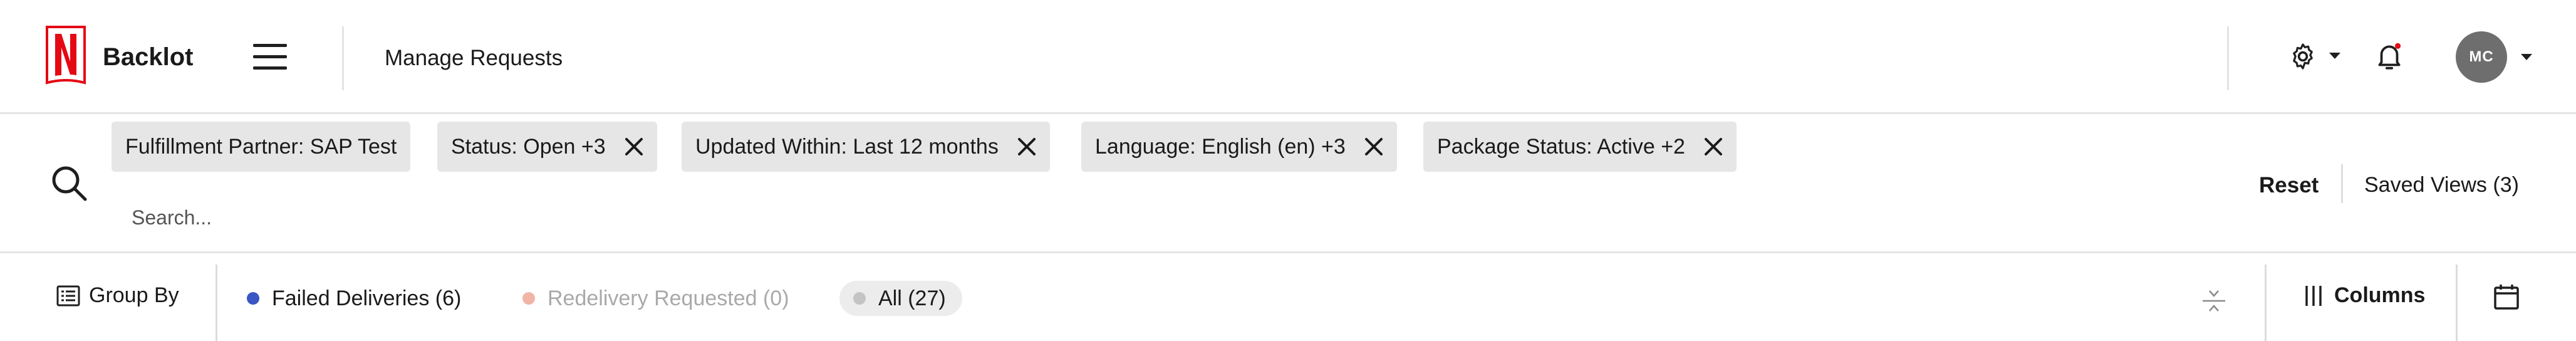 The height and width of the screenshot is (341, 2576). Describe the element at coordinates (68, 295) in the screenshot. I see `list-icon` at that location.